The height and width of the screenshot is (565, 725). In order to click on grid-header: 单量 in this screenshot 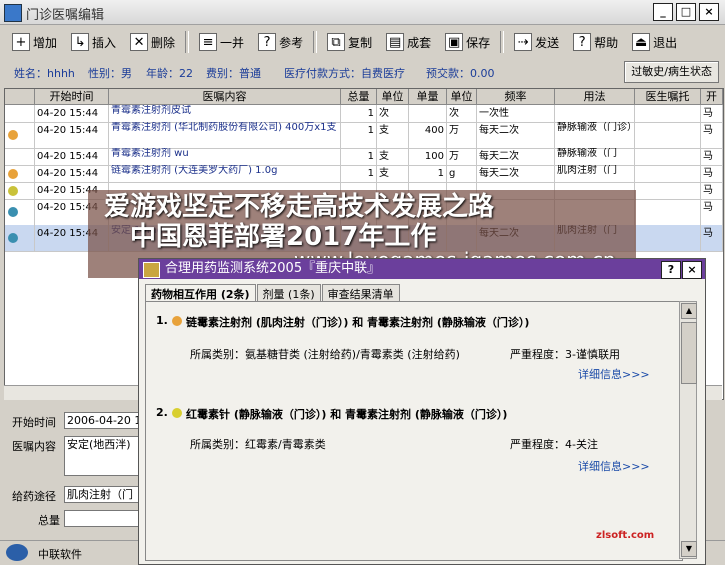, I will do `click(428, 97)`.